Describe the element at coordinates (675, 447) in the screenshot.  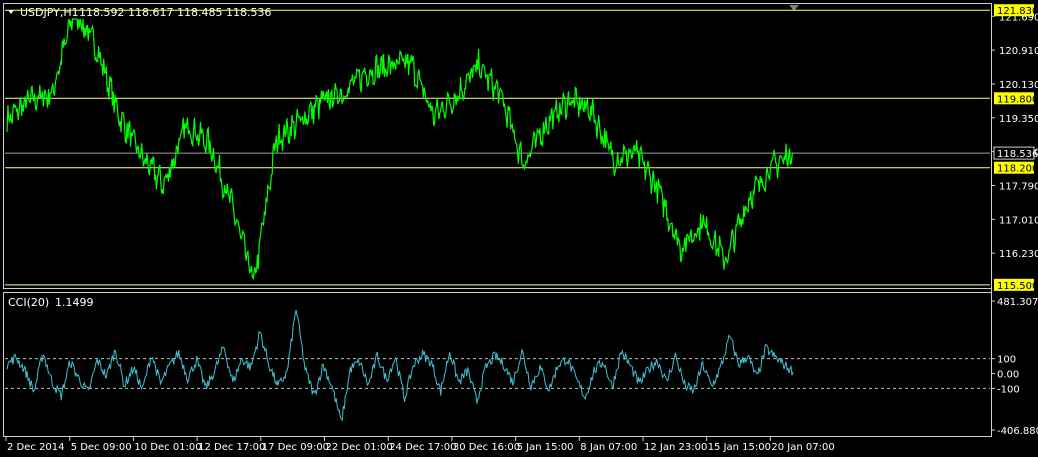
I see `time-tick-label: 12 Jan 23:00` at that location.